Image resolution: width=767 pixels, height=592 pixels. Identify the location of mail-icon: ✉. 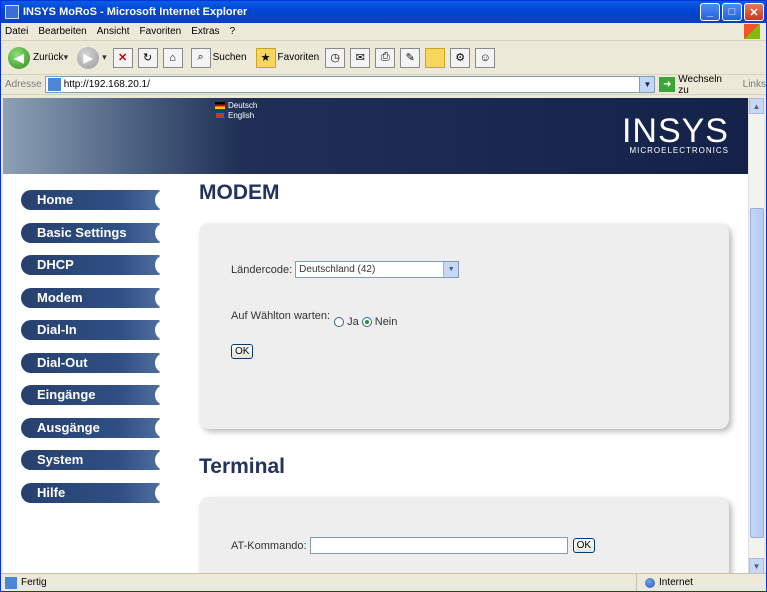
(360, 57).